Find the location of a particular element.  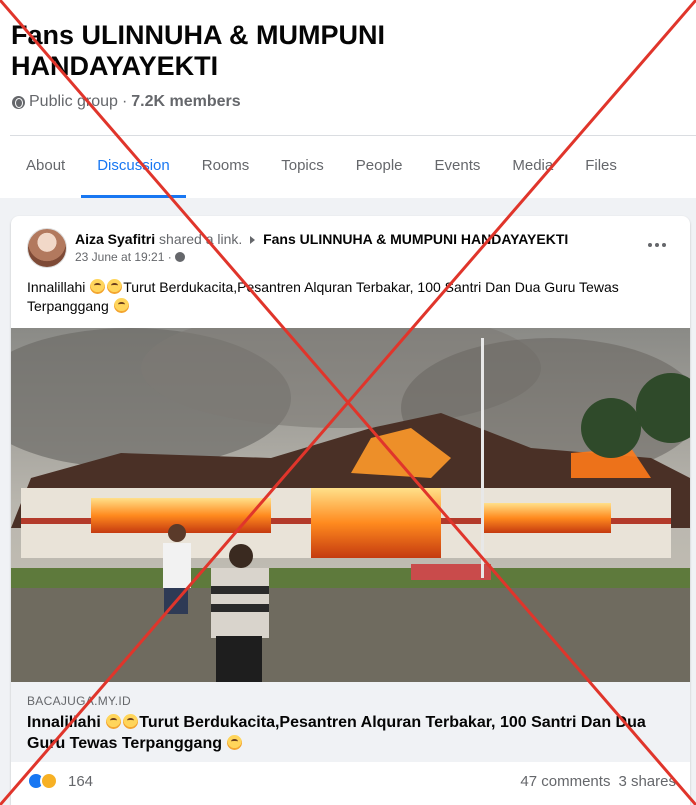

reaction-count: 164 is located at coordinates (81, 781).